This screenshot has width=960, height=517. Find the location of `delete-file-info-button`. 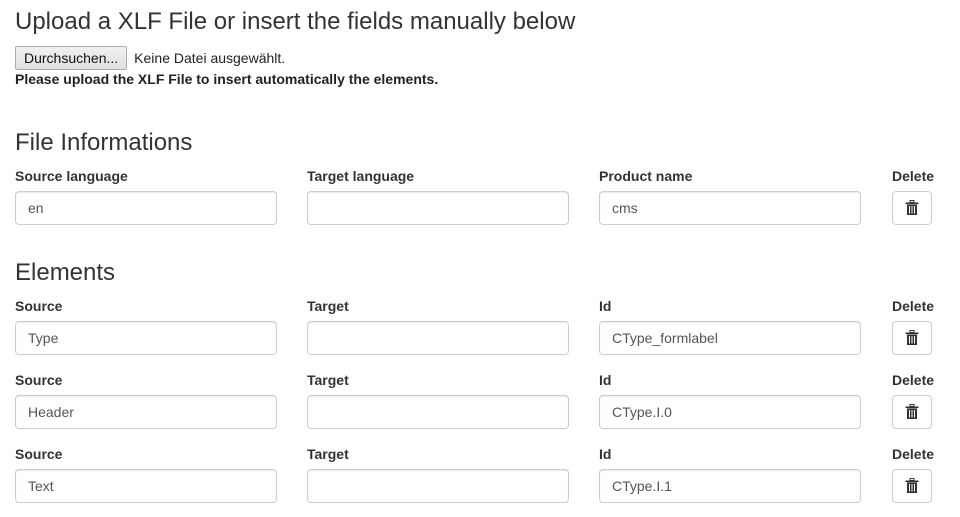

delete-file-info-button is located at coordinates (912, 208).